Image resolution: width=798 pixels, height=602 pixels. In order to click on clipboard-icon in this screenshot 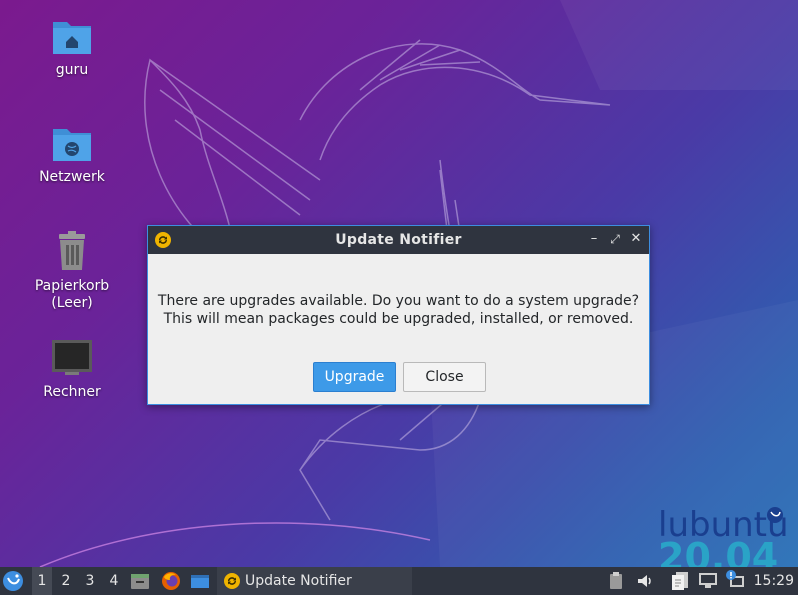, I will do `click(616, 580)`.